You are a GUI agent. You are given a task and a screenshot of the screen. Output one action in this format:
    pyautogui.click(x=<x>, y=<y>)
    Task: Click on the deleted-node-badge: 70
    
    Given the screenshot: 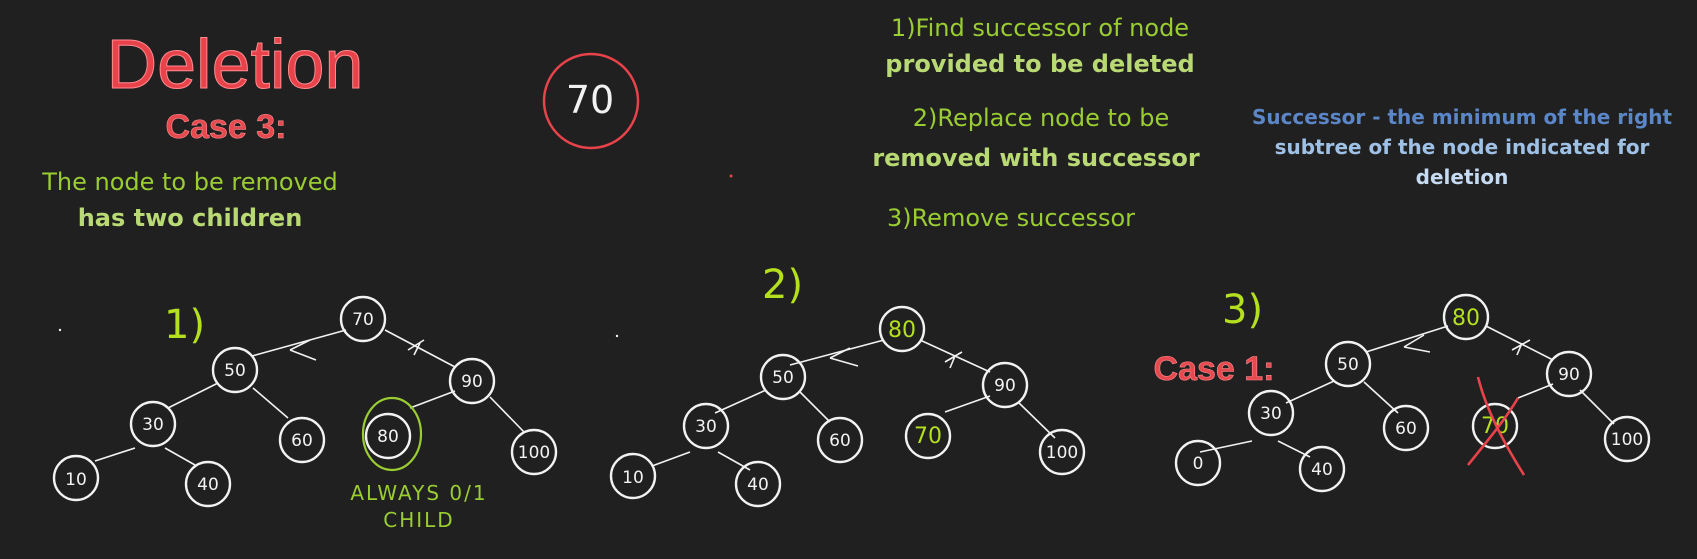 What is the action you would take?
    pyautogui.click(x=591, y=101)
    